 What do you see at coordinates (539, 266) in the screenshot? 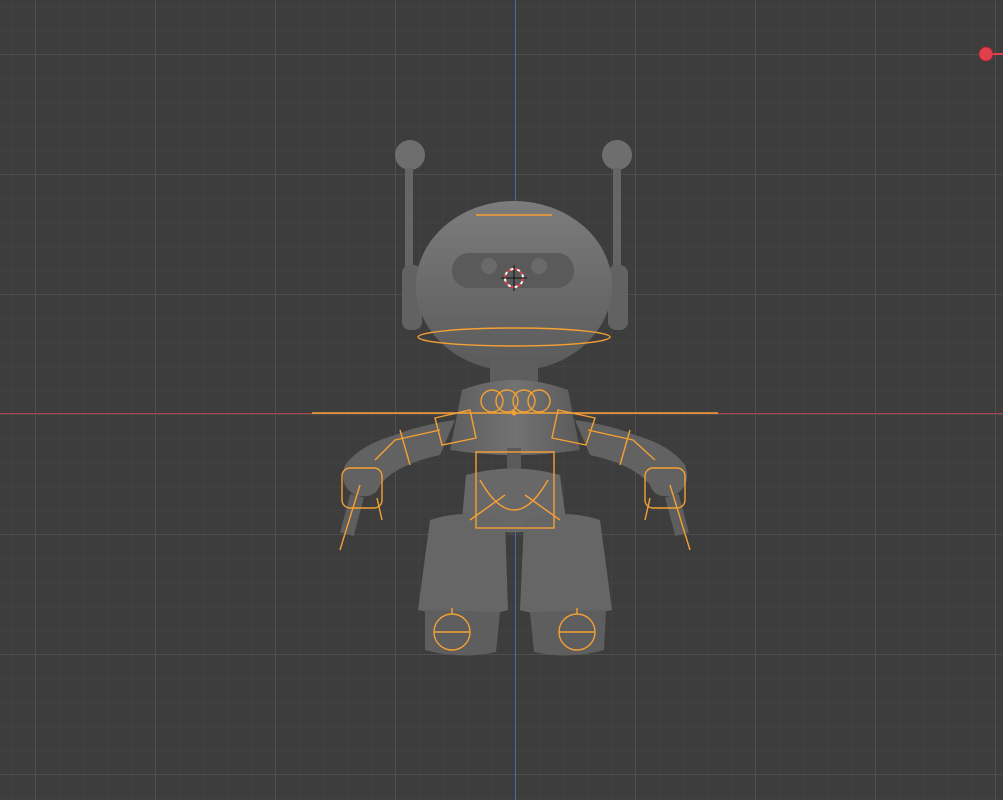
I see `eye-right` at bounding box center [539, 266].